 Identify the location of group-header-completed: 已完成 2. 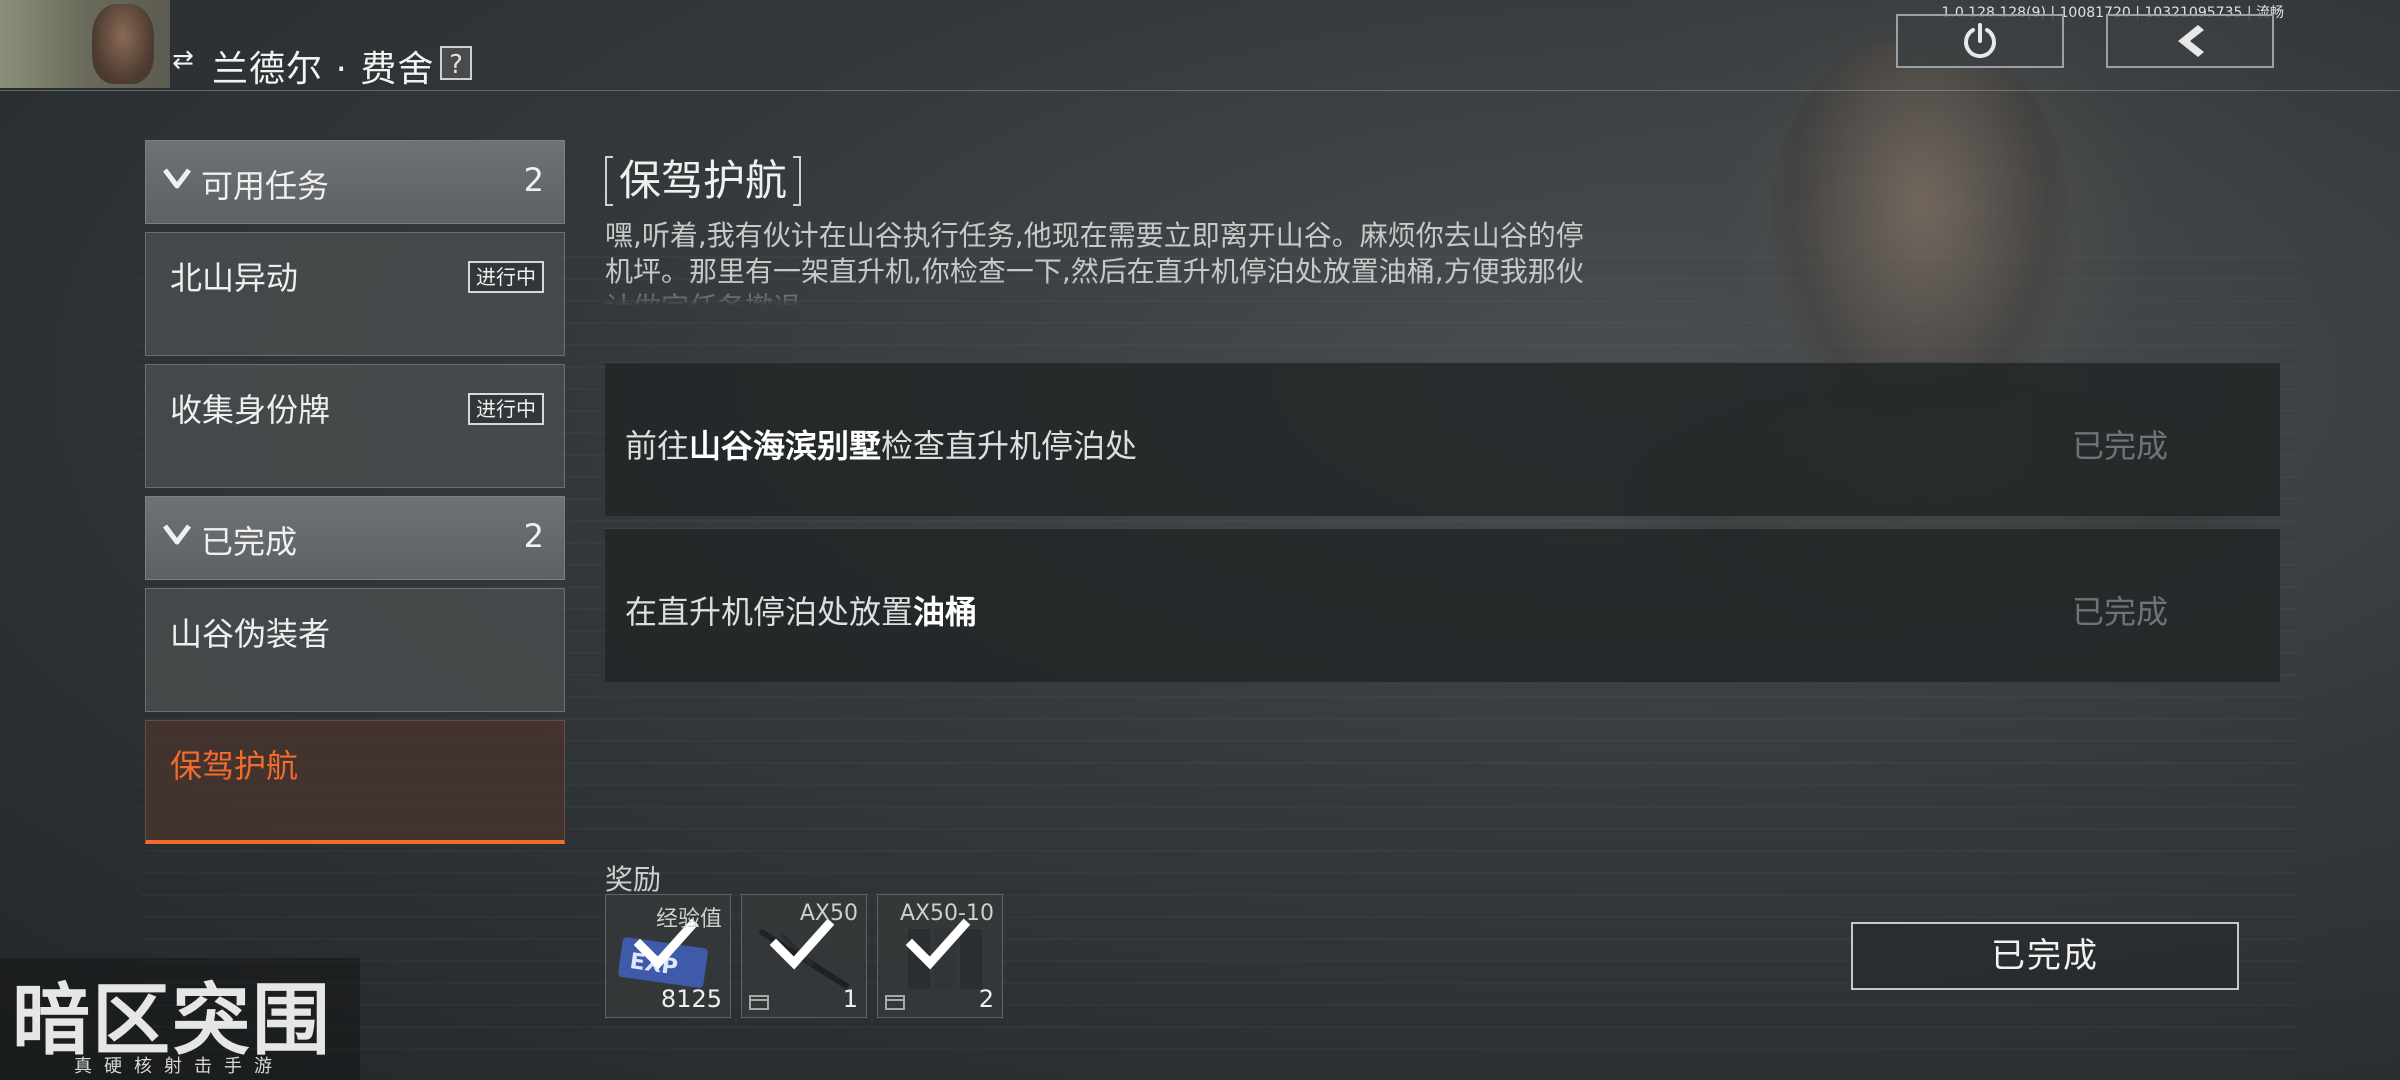
(355, 538).